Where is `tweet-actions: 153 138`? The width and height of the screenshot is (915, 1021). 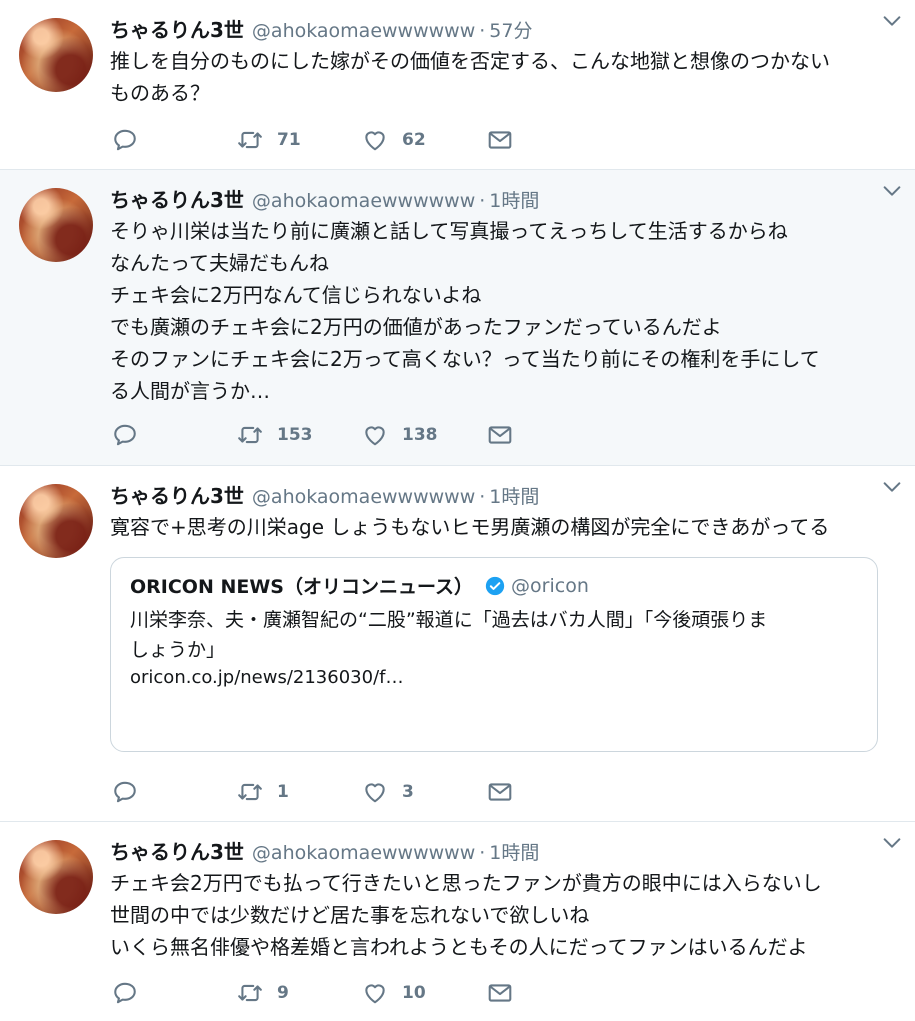
tweet-actions: 153 138 is located at coordinates (513, 435).